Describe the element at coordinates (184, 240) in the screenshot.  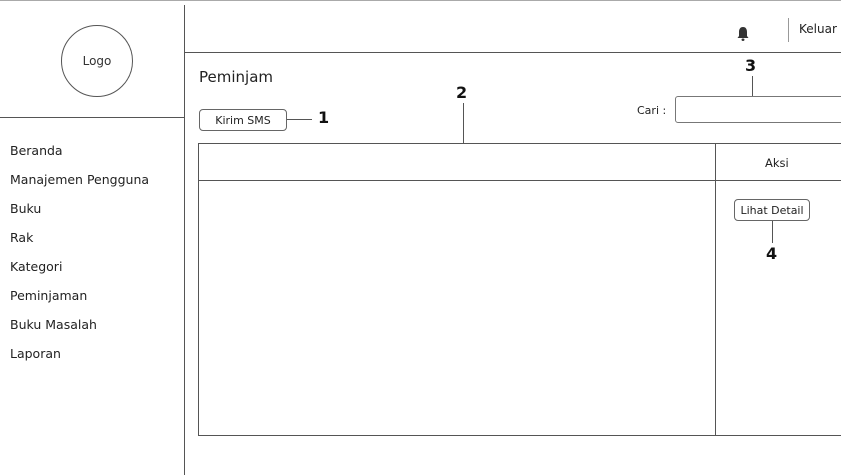
I see `sidebar-divider` at that location.